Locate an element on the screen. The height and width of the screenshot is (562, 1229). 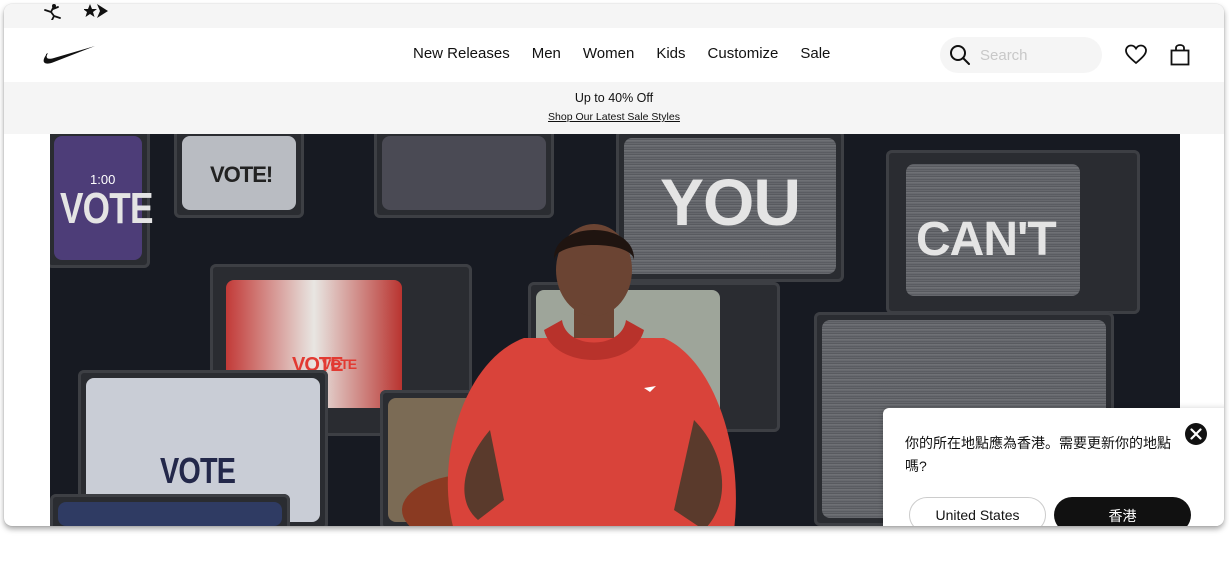
heart-icon is located at coordinates (1136, 55).